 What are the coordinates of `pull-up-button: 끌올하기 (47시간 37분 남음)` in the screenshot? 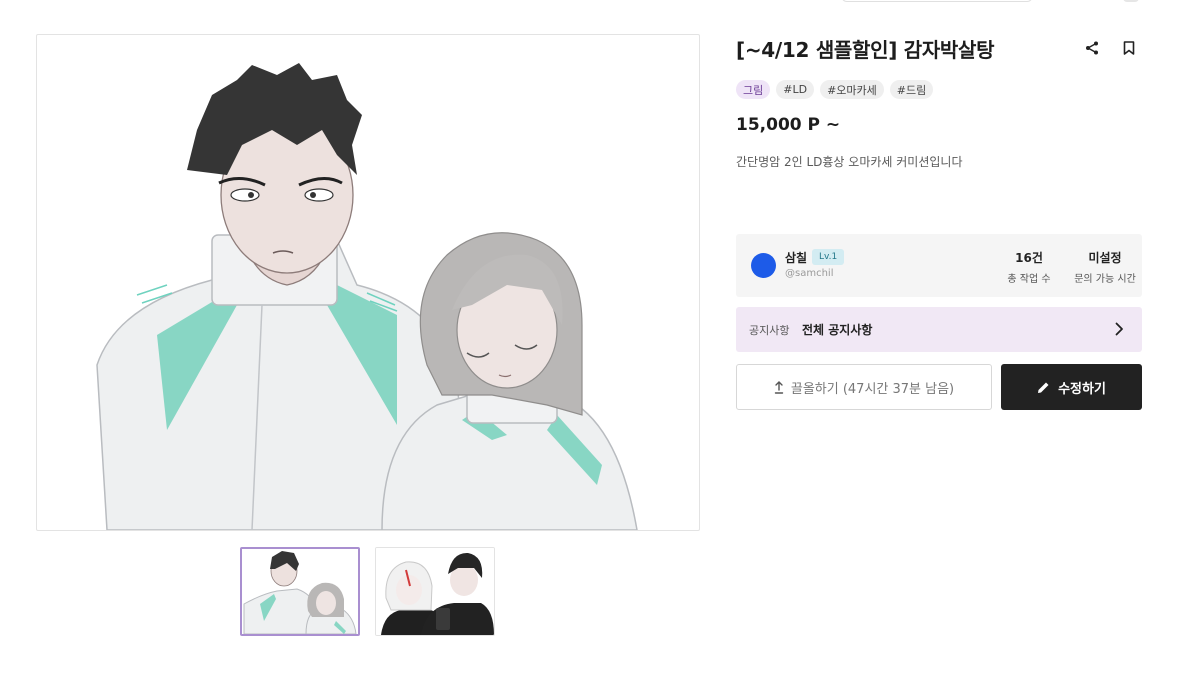 It's located at (864, 387).